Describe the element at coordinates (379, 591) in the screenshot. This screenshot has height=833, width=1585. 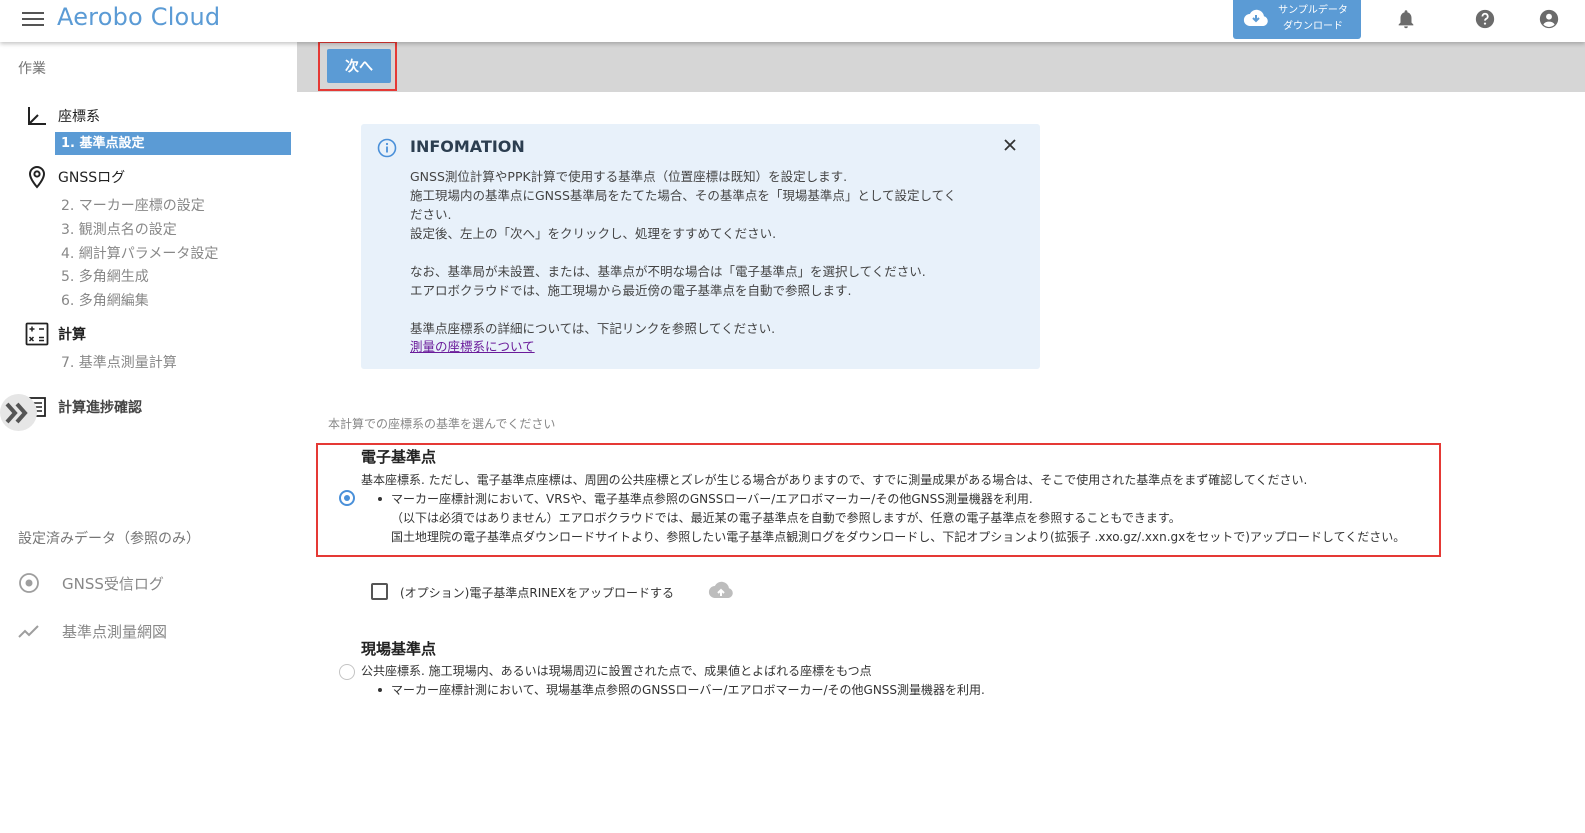
I see `rinex-upload-checkbox` at that location.